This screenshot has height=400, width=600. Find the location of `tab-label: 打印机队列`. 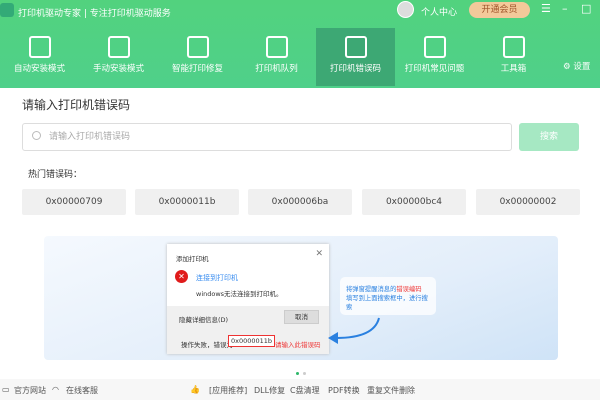

tab-label: 打印机队列 is located at coordinates (276, 69).